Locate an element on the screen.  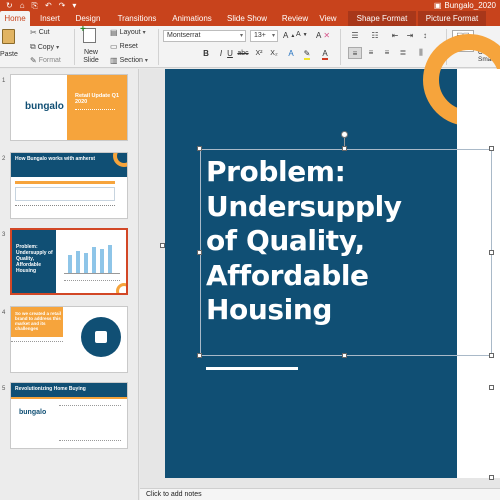
quick-access-toolbar: ↻ ⌂ ⎘ ↶ ↷ ▾ is located at coordinates (41, 5).